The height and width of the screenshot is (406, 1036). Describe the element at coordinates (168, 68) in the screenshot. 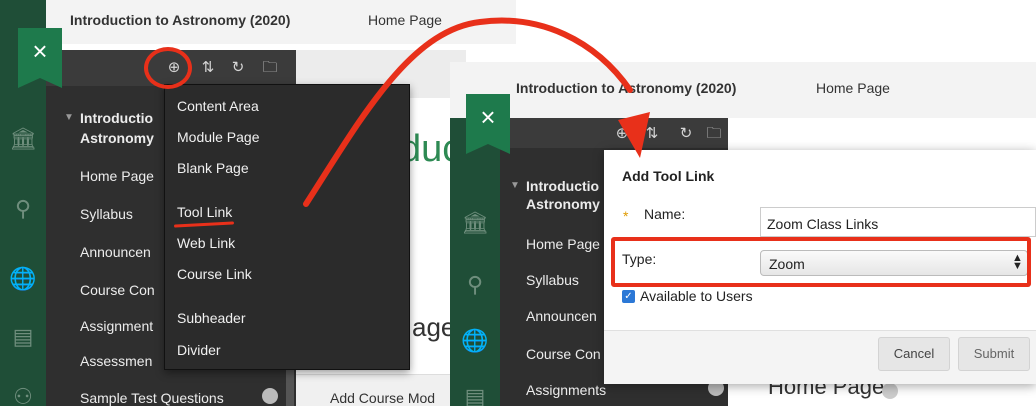

I see `plus-icon-circle-annotation` at that location.